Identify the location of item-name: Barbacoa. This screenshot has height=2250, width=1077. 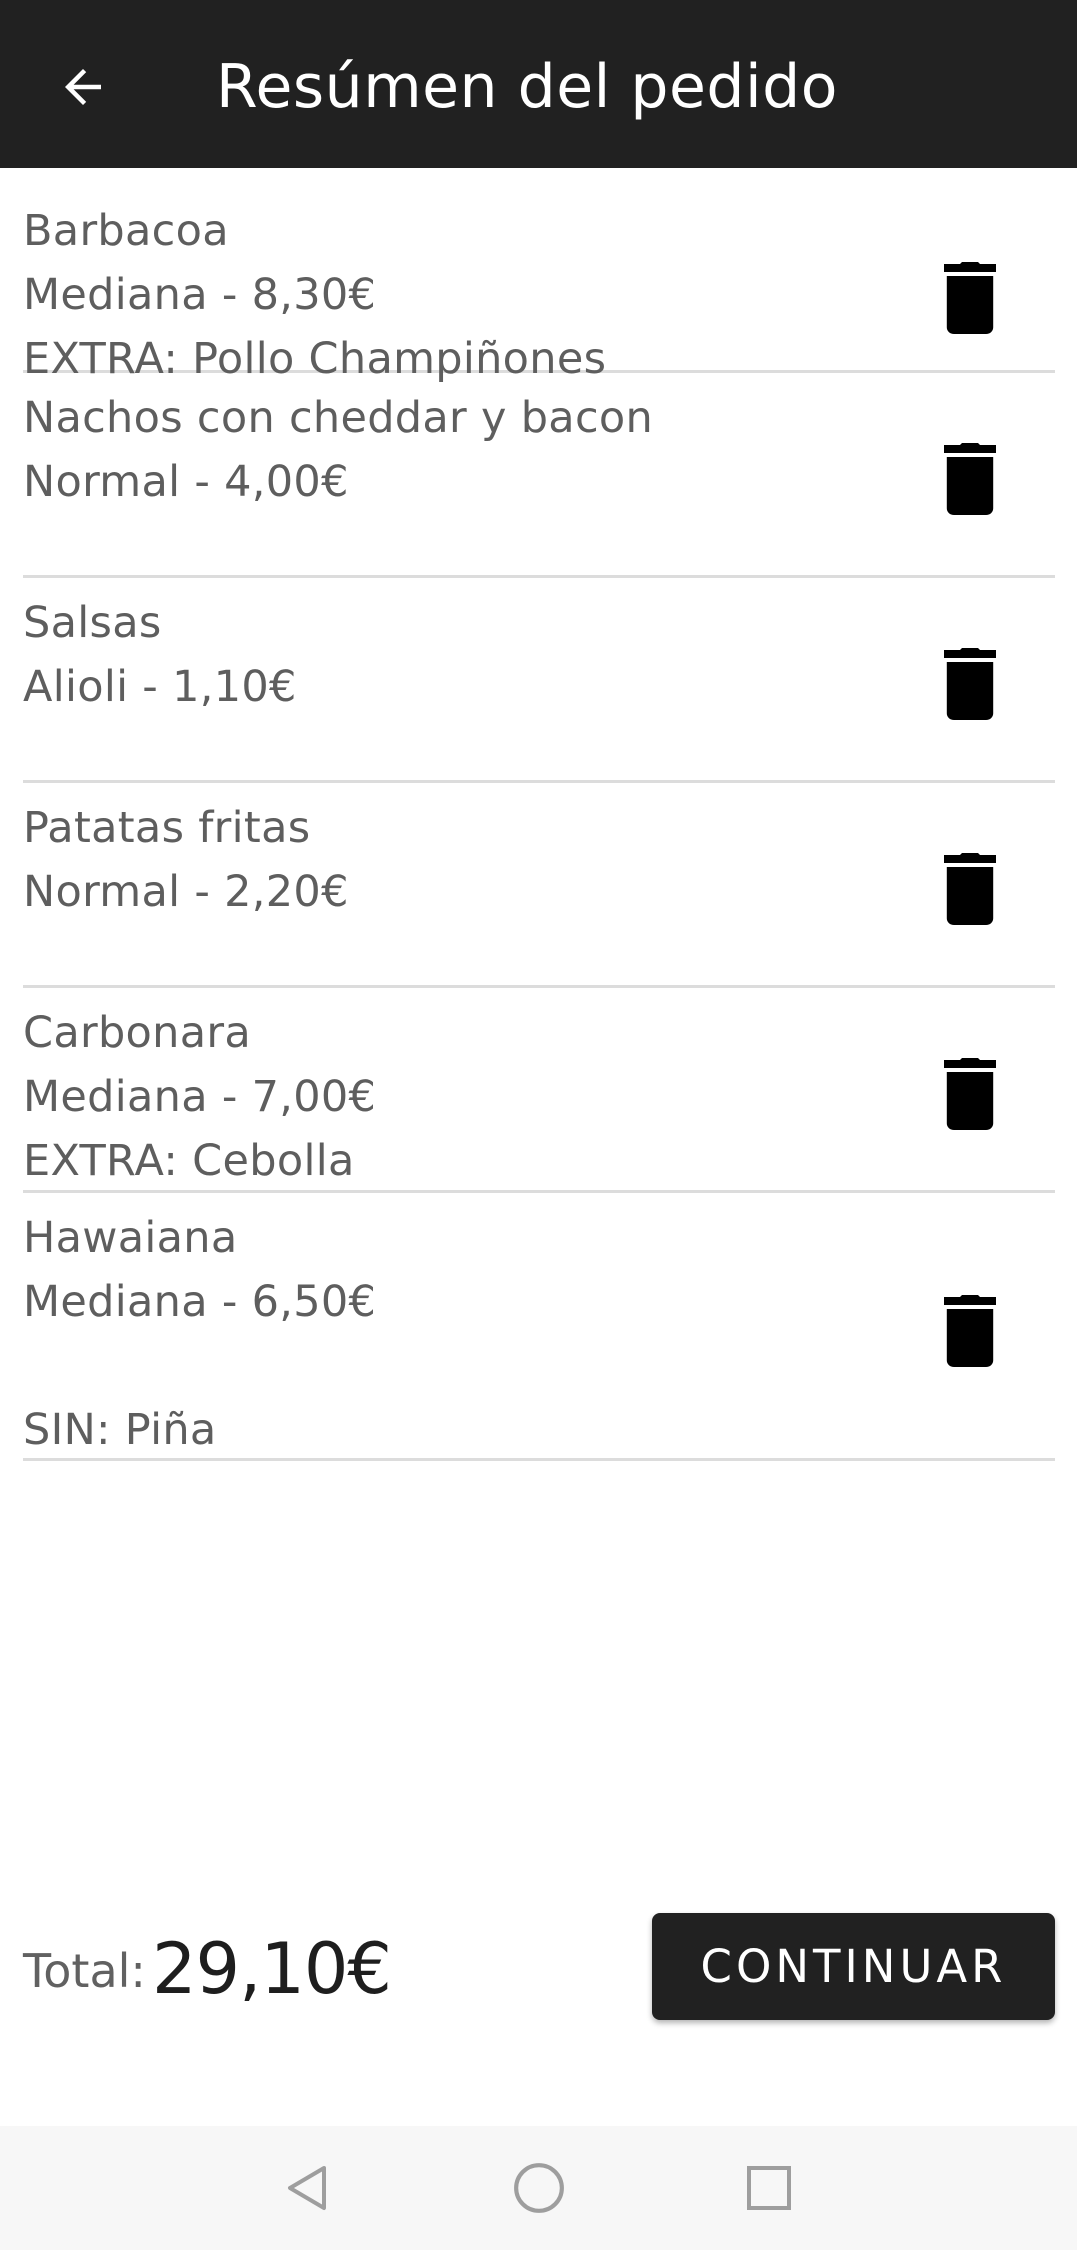
(126, 231).